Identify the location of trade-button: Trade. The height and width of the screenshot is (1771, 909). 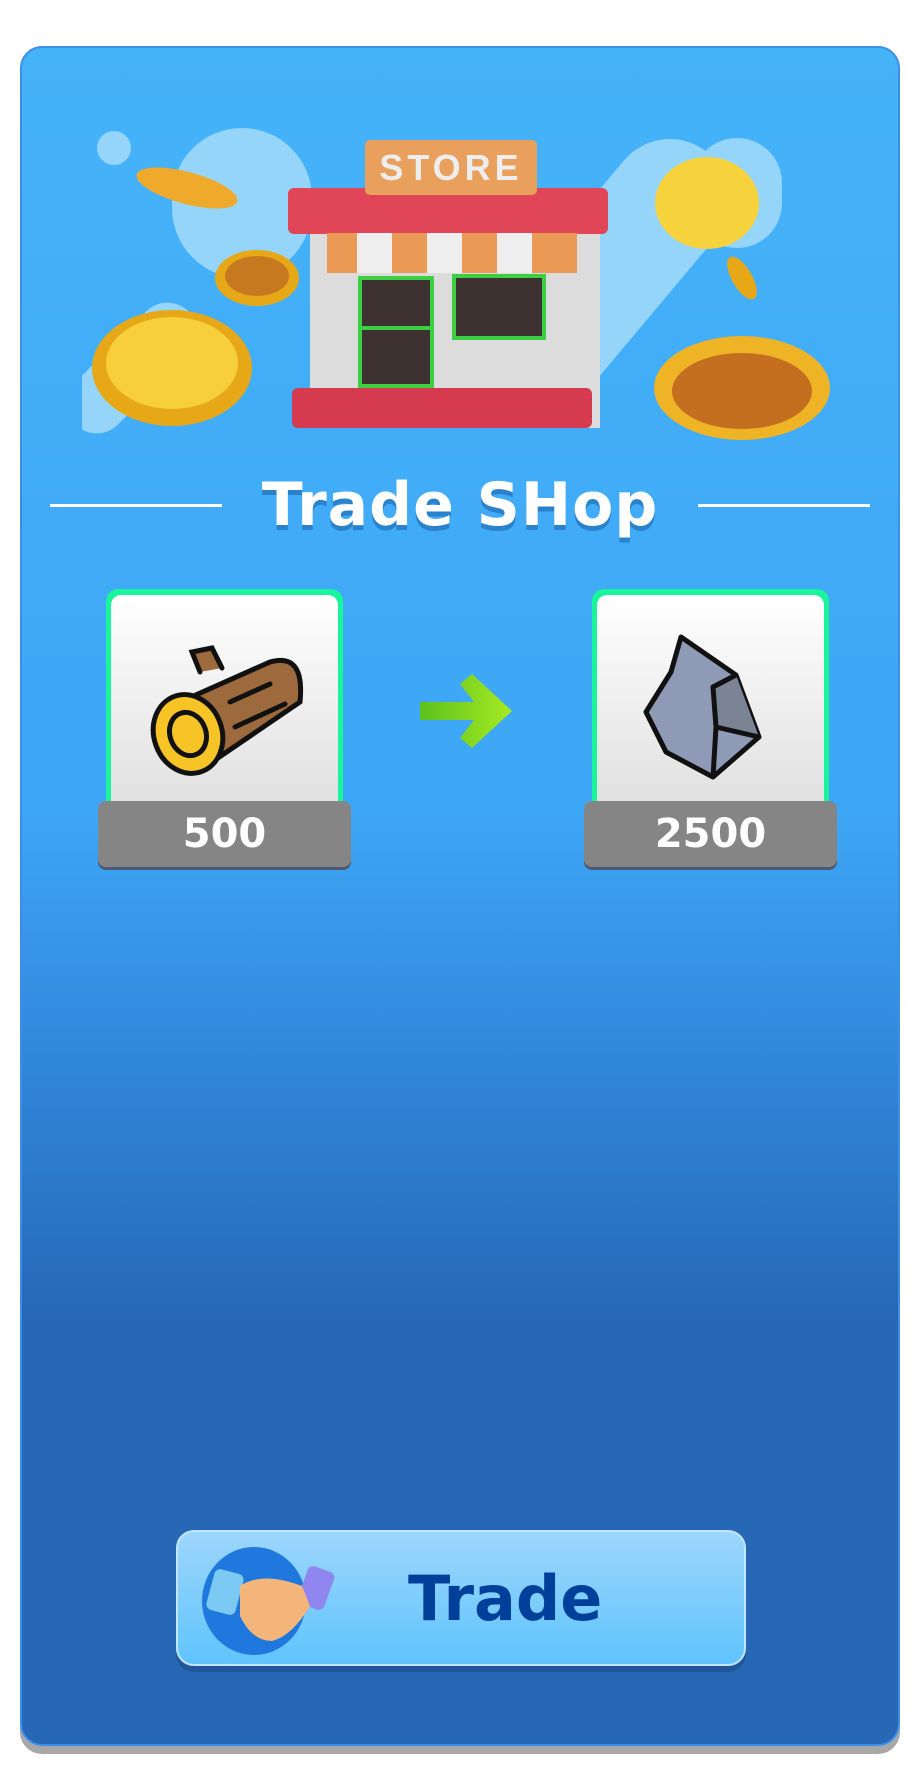
(461, 1598).